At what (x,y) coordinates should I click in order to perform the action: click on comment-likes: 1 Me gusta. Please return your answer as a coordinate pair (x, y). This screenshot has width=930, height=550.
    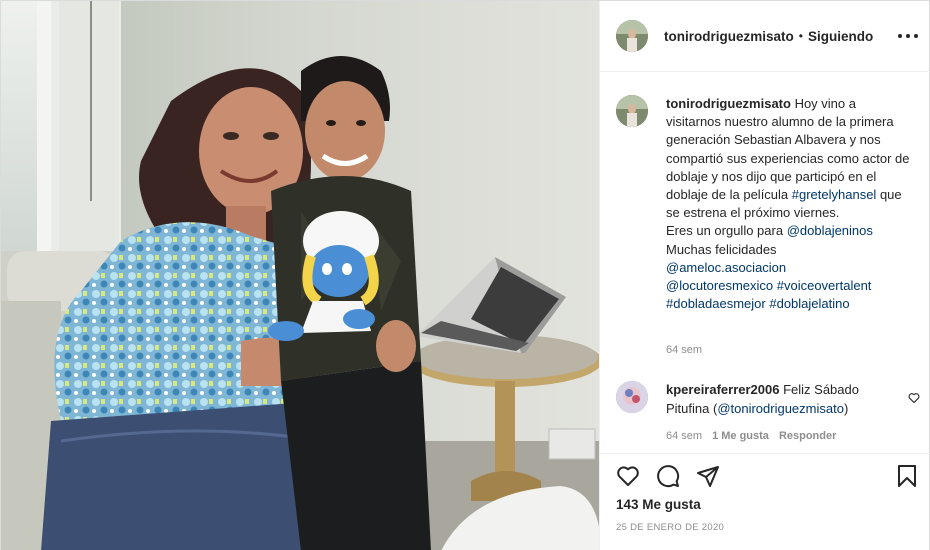
    Looking at the image, I should click on (740, 436).